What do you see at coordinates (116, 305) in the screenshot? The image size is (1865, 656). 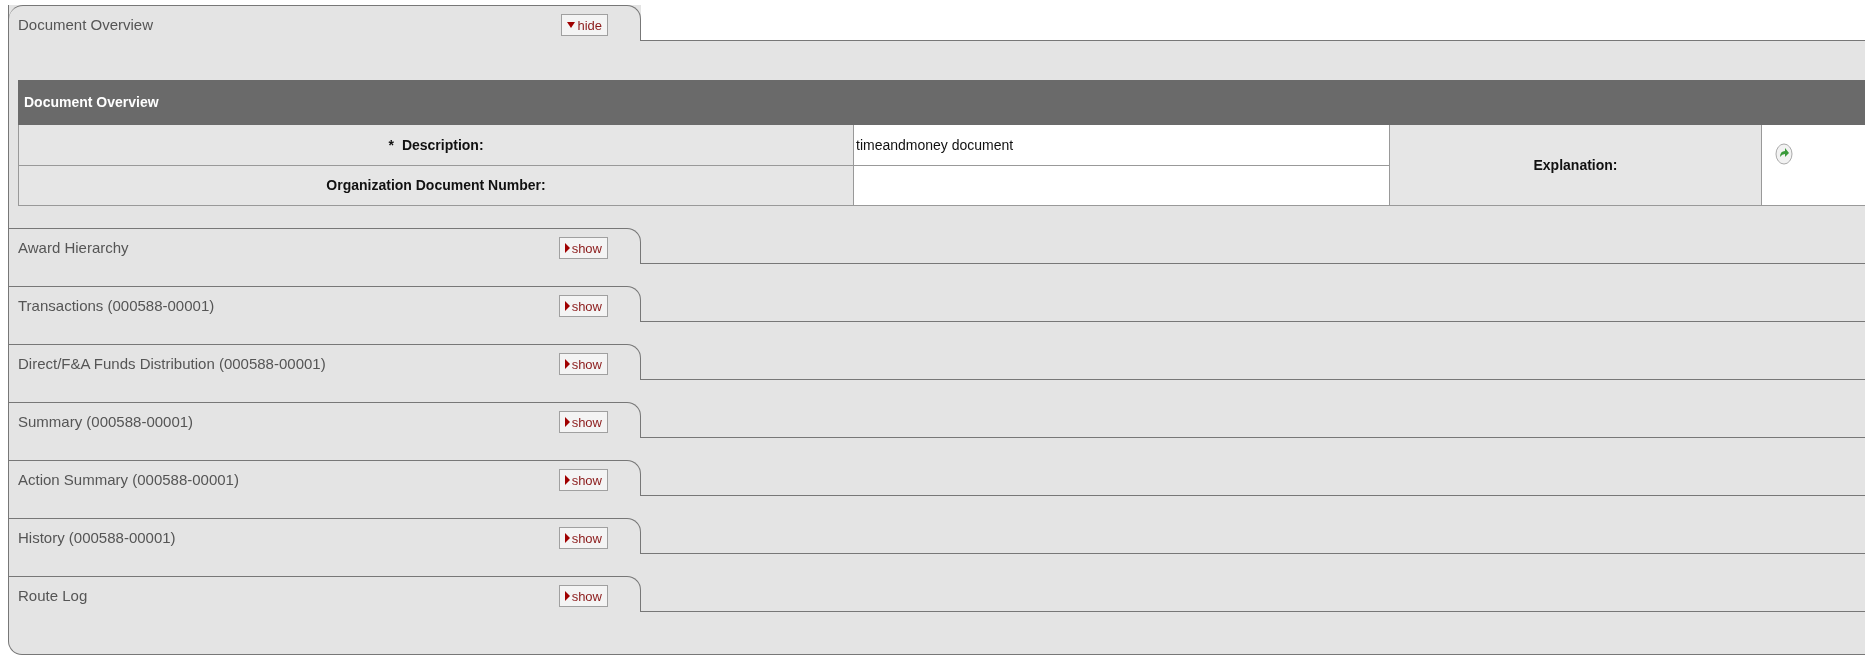 I see `section-title: Transactions (000588-00001)` at bounding box center [116, 305].